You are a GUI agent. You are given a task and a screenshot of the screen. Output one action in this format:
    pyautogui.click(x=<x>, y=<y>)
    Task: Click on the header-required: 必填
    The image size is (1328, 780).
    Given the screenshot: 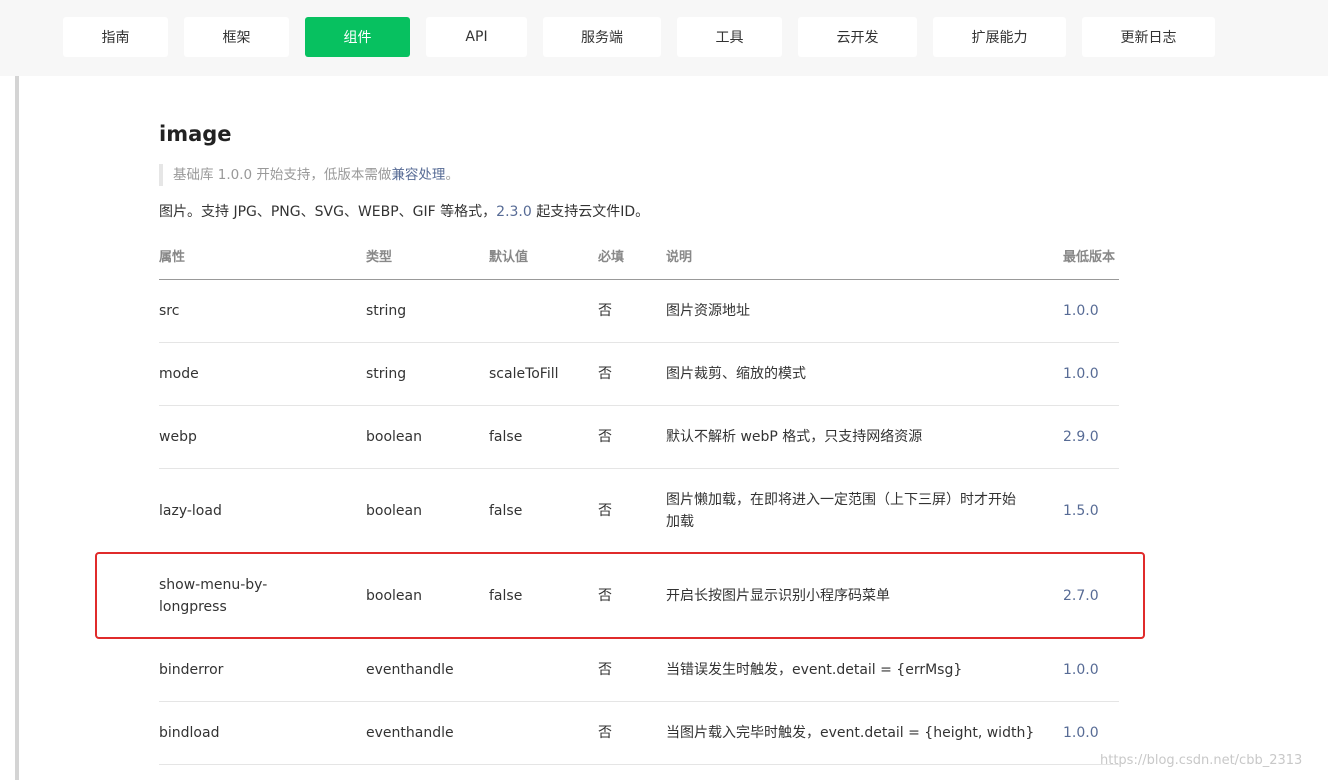 What is the action you would take?
    pyautogui.click(x=611, y=257)
    